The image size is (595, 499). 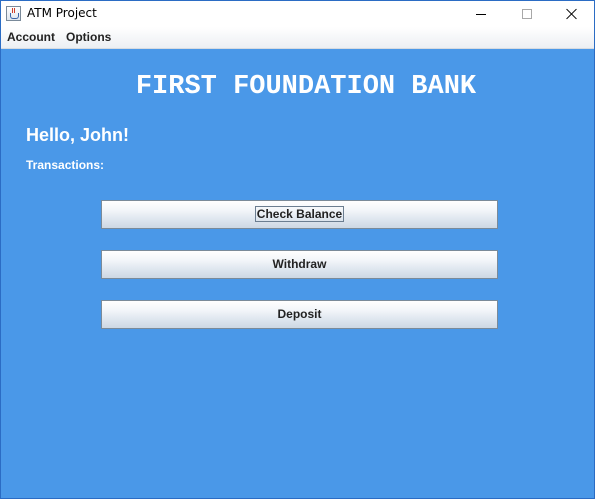 What do you see at coordinates (297, 14) in the screenshot?
I see `title-bar: ATM Project` at bounding box center [297, 14].